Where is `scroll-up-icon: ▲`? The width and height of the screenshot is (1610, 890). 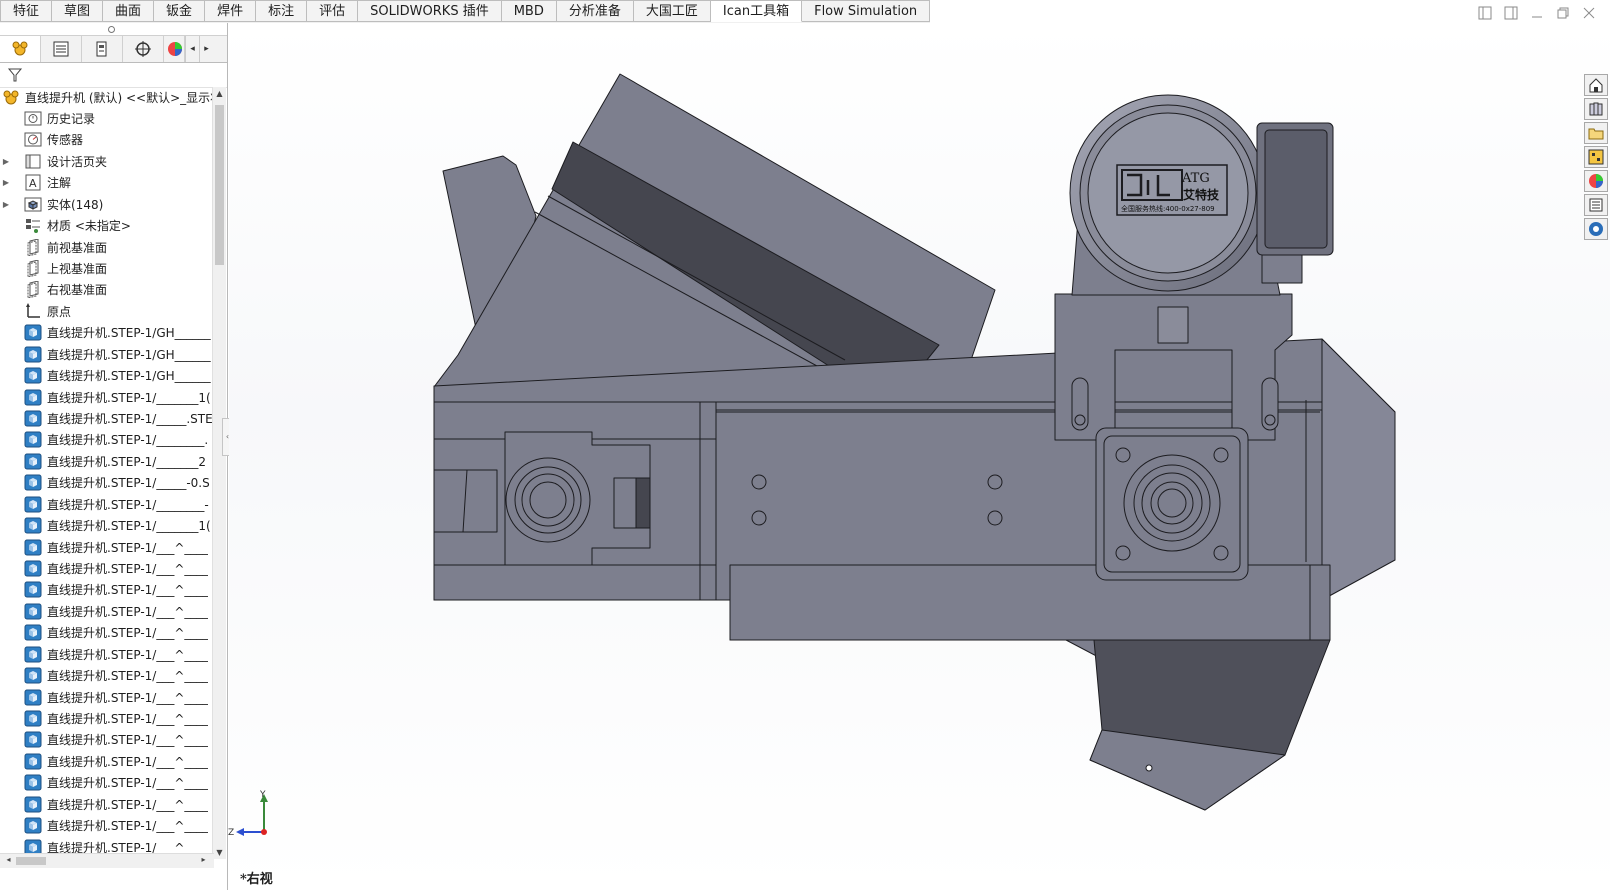
scroll-up-icon: ▲ is located at coordinates (219, 93).